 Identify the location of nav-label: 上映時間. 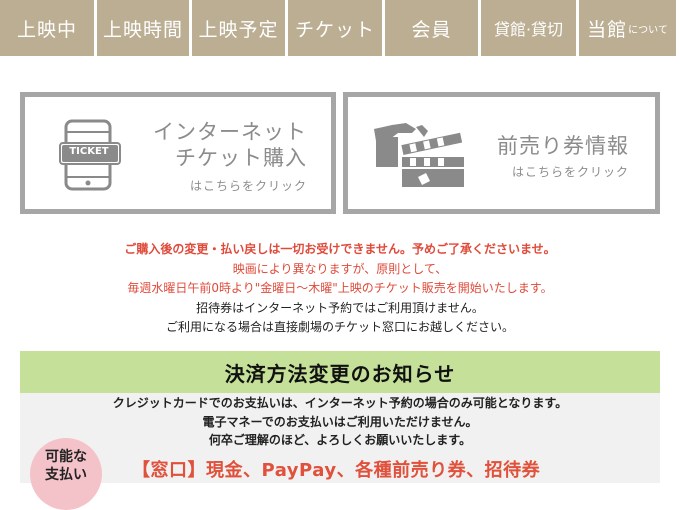
(142, 29).